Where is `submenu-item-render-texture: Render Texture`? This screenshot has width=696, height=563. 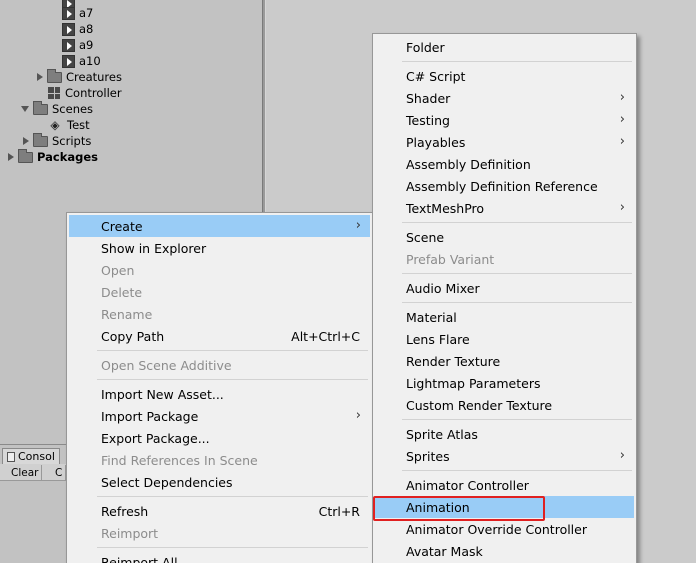
submenu-item-render-texture: Render Texture is located at coordinates (504, 361).